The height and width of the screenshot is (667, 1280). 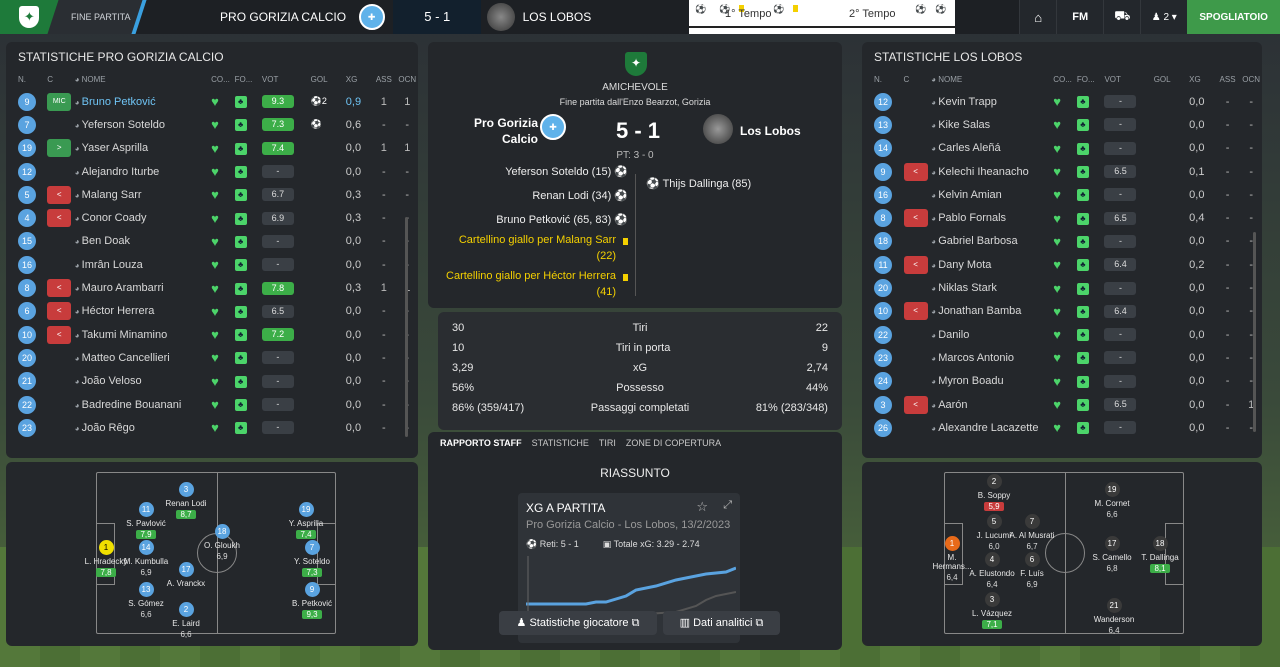 What do you see at coordinates (727, 505) in the screenshot?
I see `expand-icon: ⤢` at bounding box center [727, 505].